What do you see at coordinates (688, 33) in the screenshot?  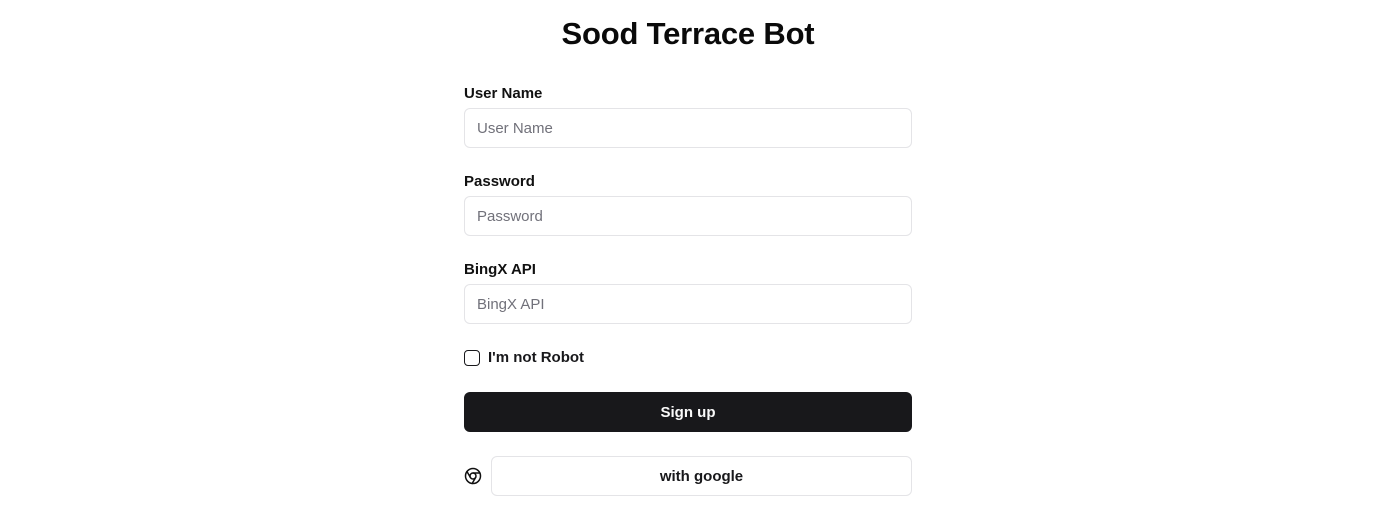 I see `page-title: Sood Terrace Bot` at bounding box center [688, 33].